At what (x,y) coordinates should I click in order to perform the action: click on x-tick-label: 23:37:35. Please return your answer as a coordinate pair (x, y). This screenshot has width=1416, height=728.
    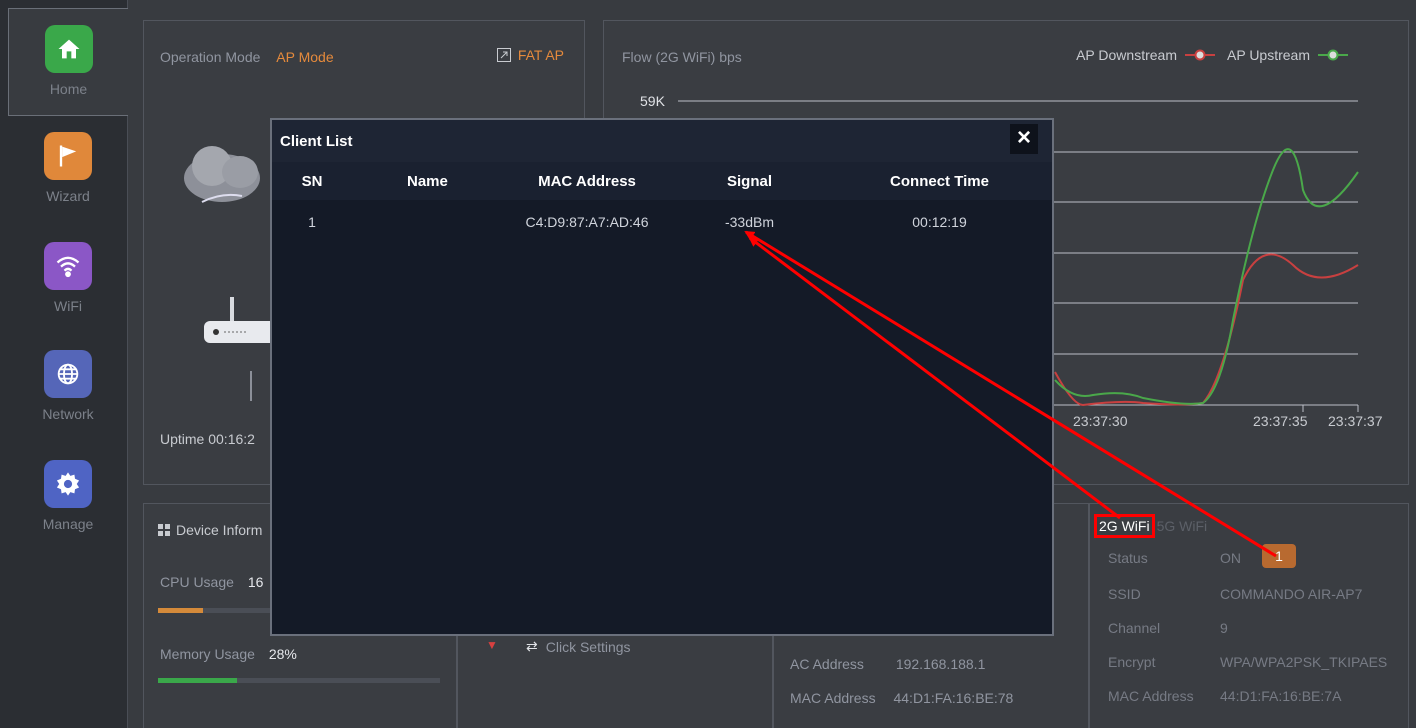
    Looking at the image, I should click on (1280, 421).